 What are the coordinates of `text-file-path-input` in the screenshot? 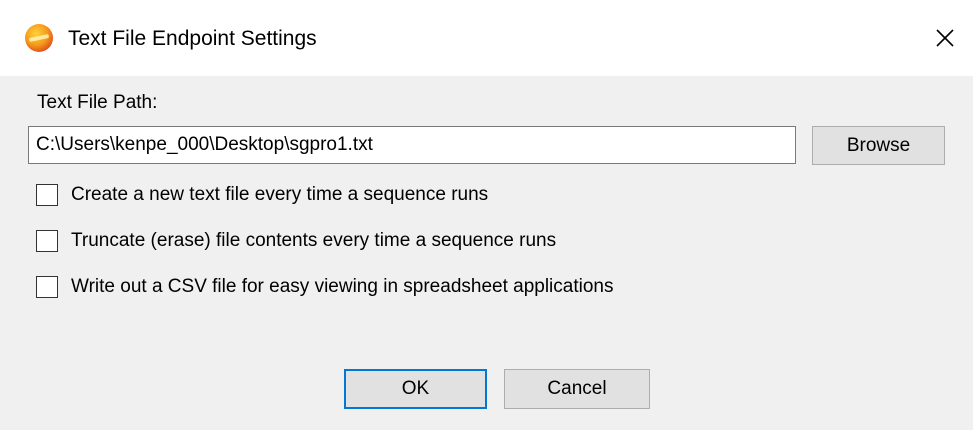 It's located at (412, 145).